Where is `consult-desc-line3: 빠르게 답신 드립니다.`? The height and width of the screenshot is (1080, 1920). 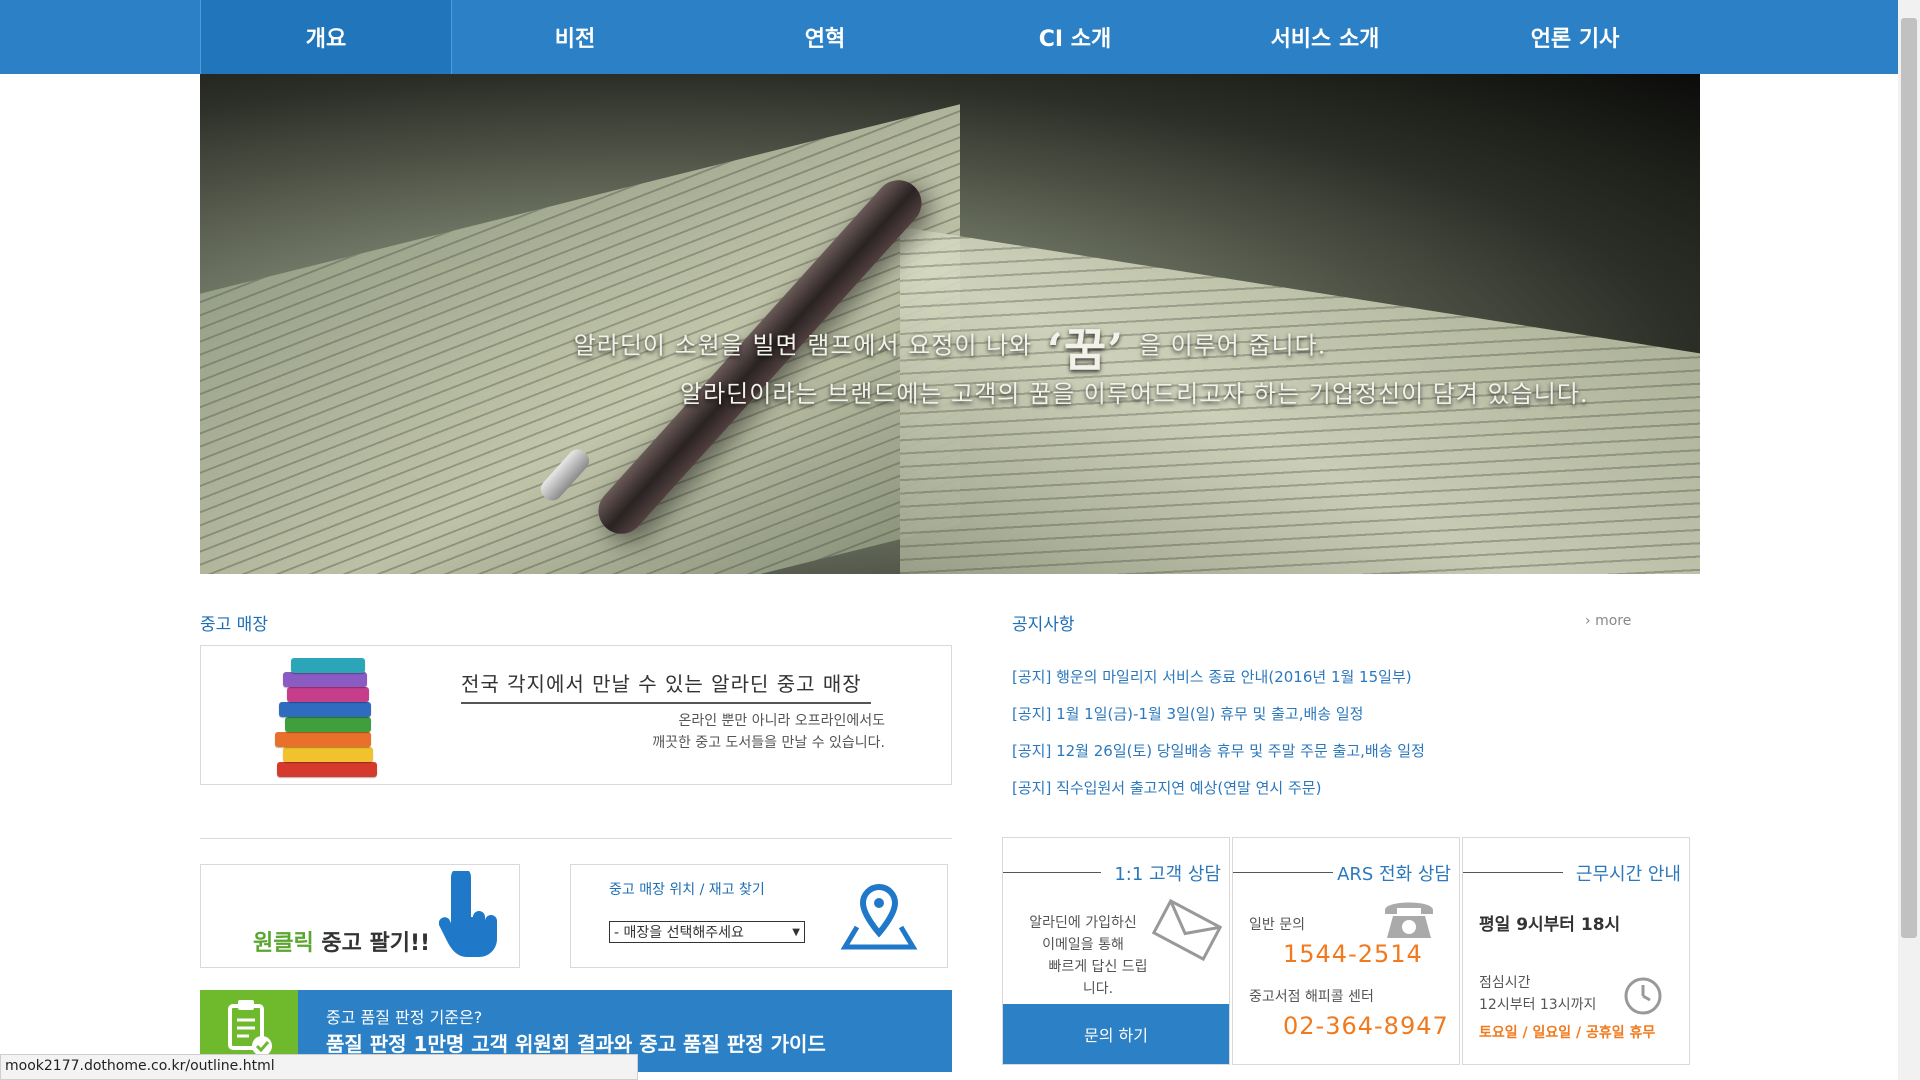
consult-desc-line3: 빠르게 답신 드립니다. is located at coordinates (1098, 978).